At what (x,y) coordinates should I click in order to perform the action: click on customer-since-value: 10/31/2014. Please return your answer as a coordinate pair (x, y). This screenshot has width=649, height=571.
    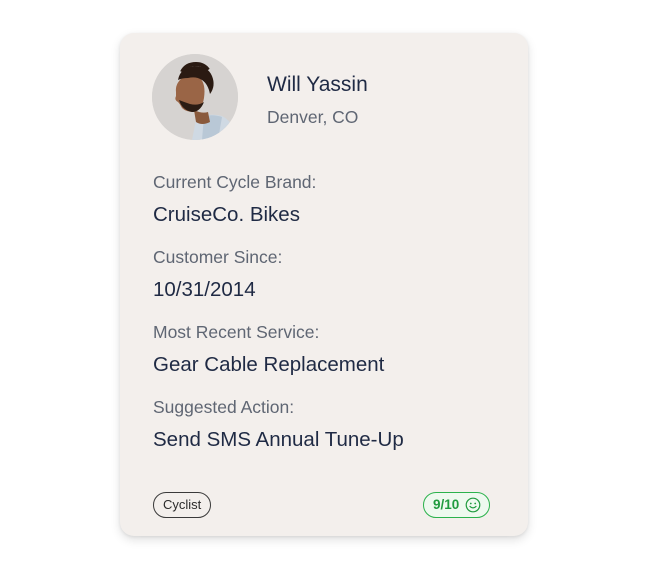
    Looking at the image, I should click on (204, 289).